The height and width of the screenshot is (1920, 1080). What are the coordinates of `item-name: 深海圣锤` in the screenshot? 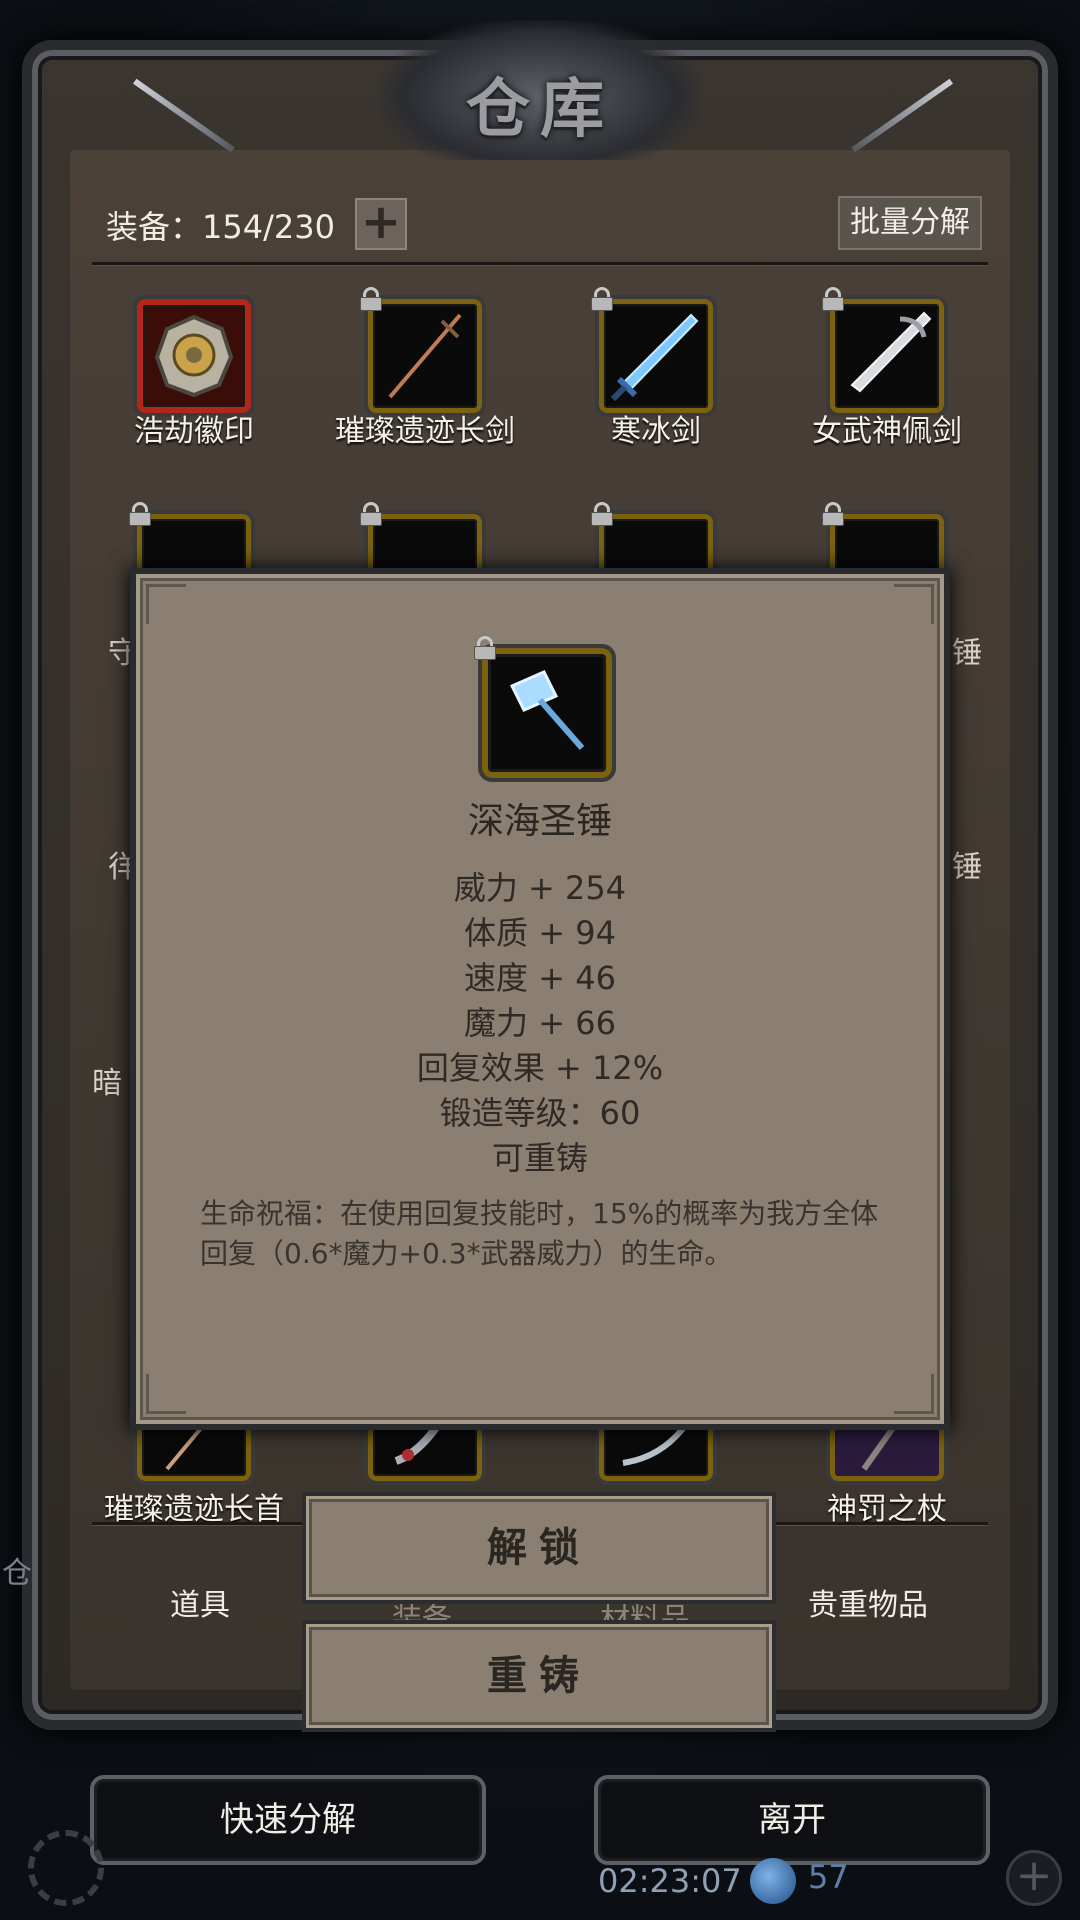 It's located at (539, 821).